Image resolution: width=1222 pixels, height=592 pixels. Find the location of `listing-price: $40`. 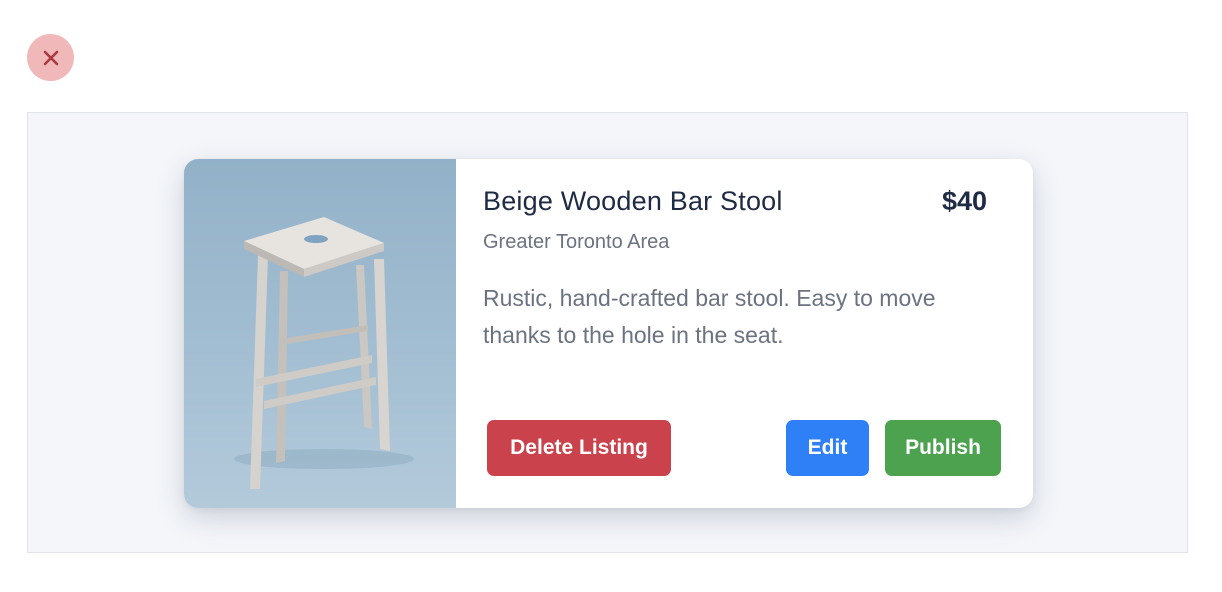

listing-price: $40 is located at coordinates (964, 201).